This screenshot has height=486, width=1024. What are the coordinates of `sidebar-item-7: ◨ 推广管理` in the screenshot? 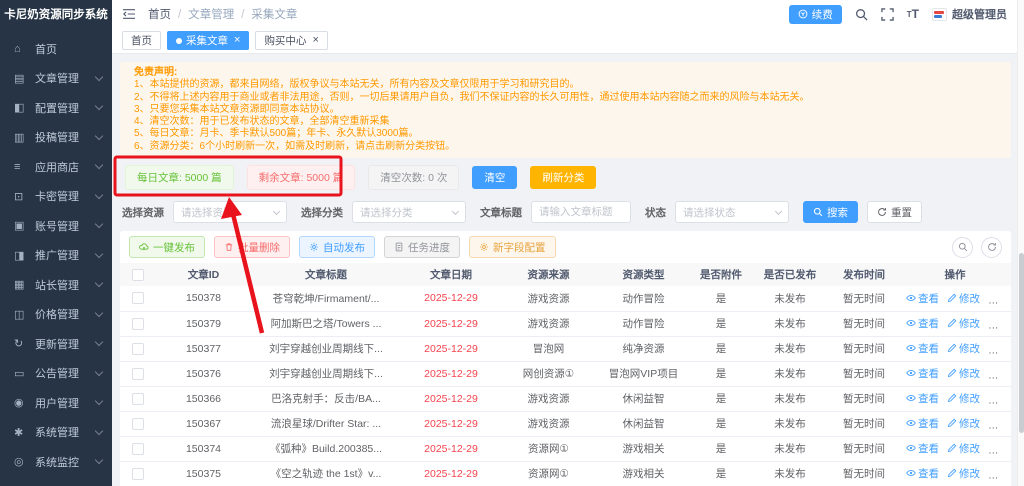 It's located at (56, 256).